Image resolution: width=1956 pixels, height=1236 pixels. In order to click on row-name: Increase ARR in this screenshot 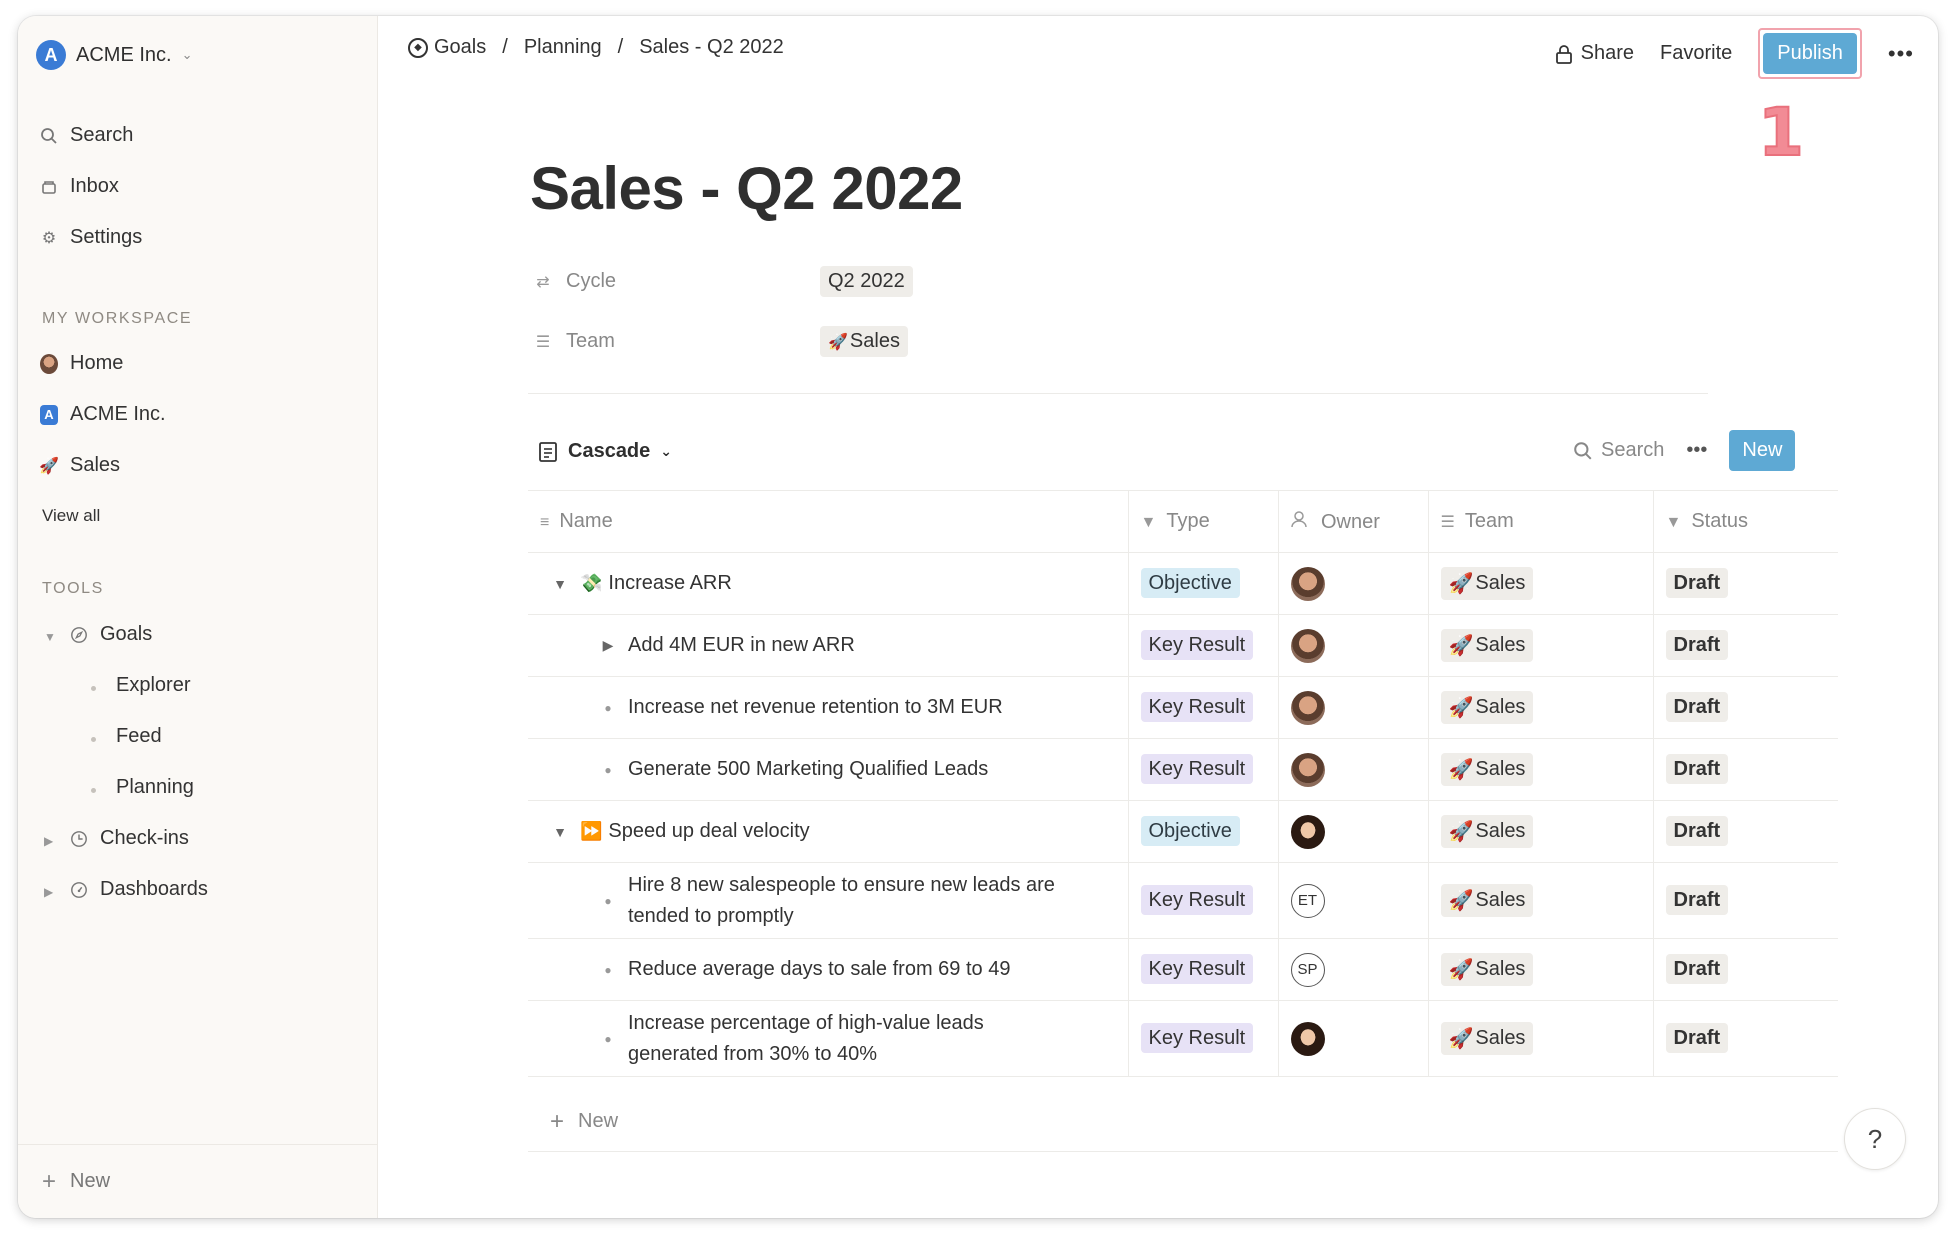, I will do `click(669, 583)`.